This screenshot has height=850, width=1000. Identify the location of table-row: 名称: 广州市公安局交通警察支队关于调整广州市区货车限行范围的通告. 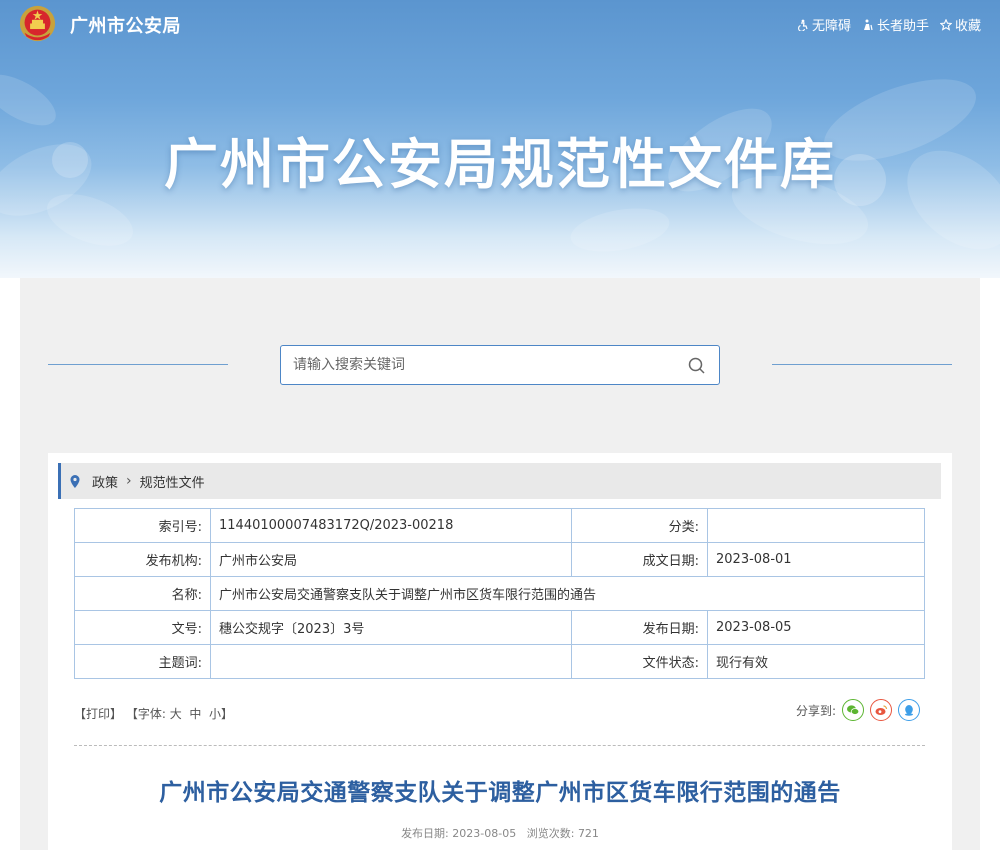
(499, 593).